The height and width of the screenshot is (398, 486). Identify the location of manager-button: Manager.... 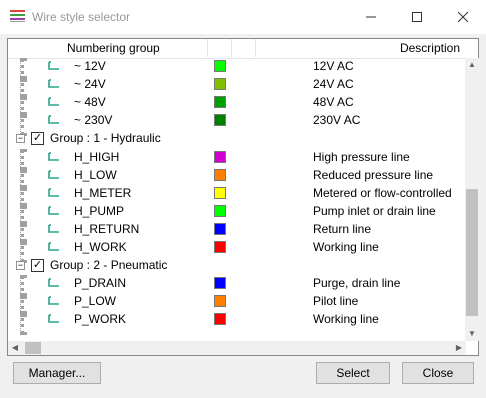
(57, 373).